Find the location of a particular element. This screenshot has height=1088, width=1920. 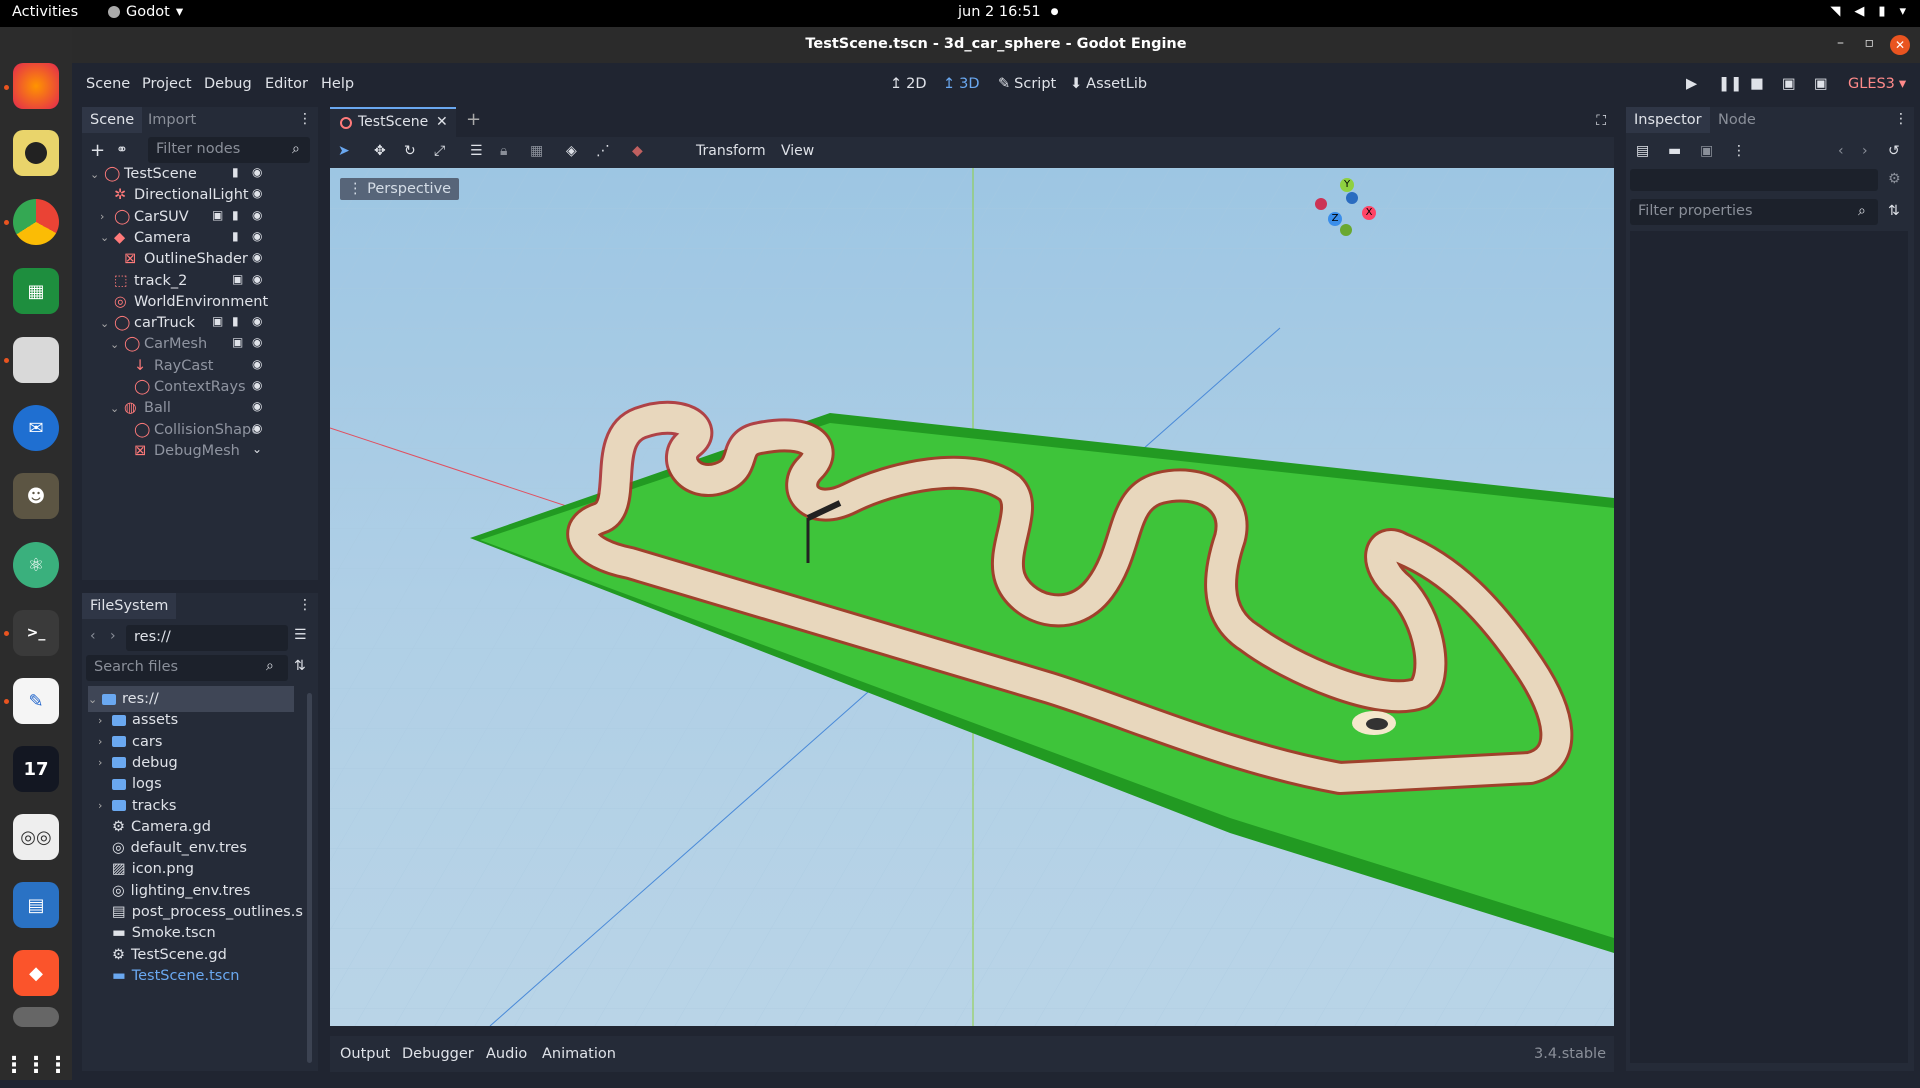

pause-button: ❚❚ is located at coordinates (1730, 84).